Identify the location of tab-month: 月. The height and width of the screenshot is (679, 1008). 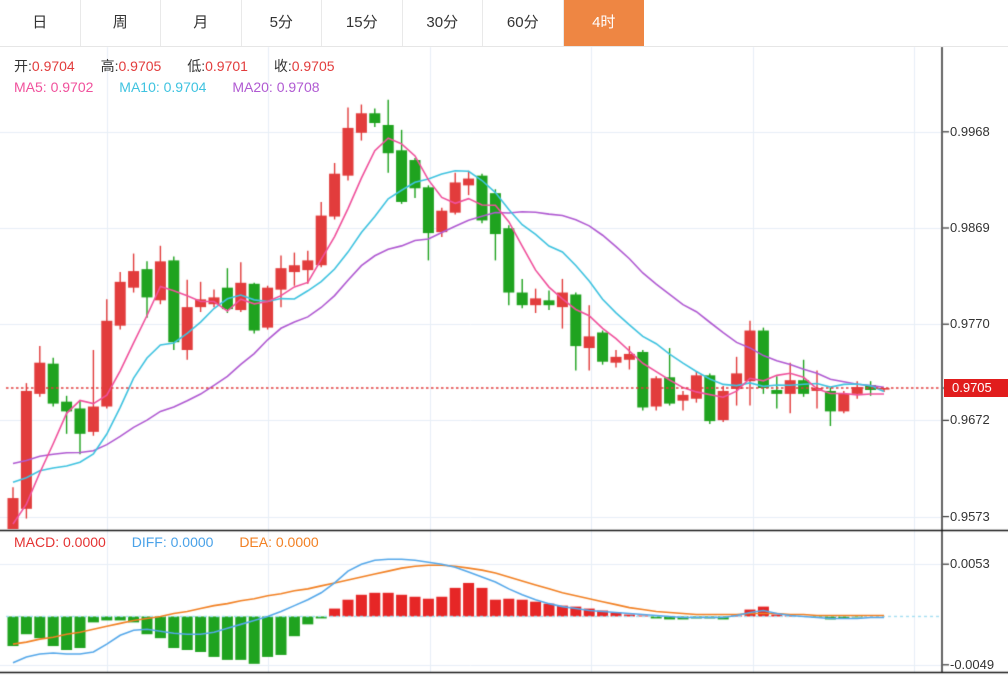
(201, 23).